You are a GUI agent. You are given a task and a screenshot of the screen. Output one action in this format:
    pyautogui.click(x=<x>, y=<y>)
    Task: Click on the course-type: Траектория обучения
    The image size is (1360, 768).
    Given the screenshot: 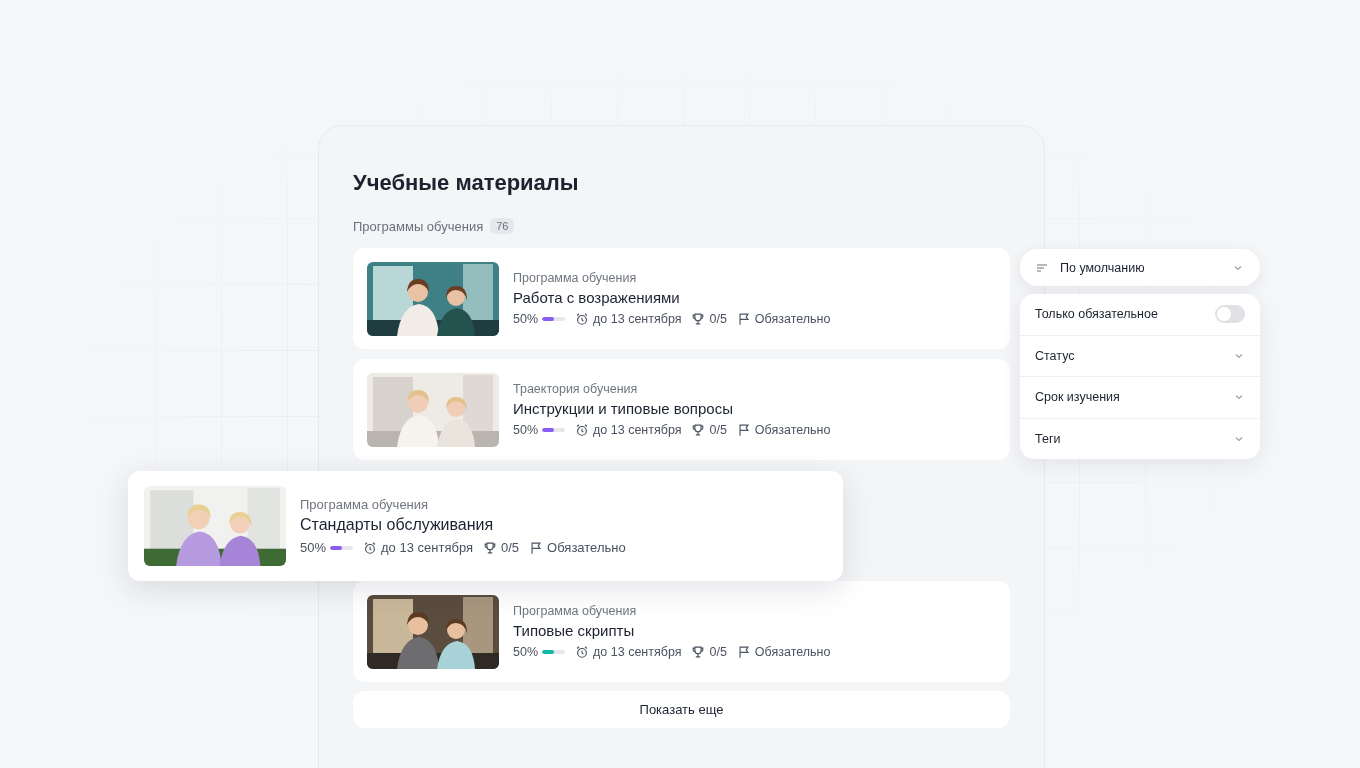 What is the action you would take?
    pyautogui.click(x=576, y=389)
    